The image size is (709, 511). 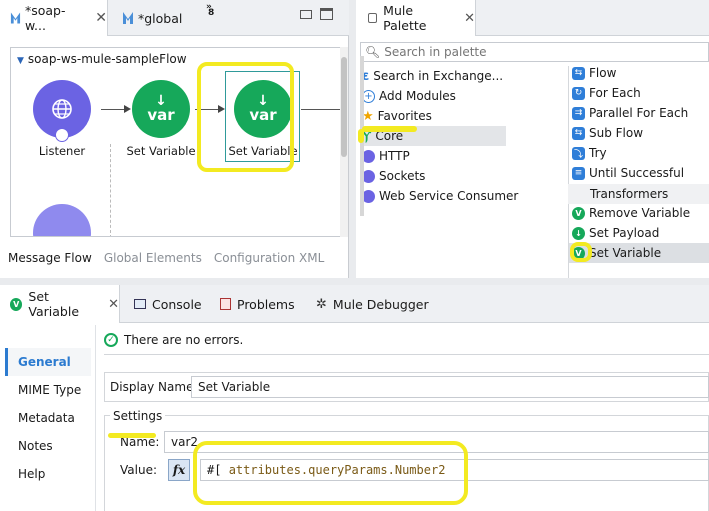 I want to click on tab-soap-ws: *soap-w... ✕, so click(x=54, y=18).